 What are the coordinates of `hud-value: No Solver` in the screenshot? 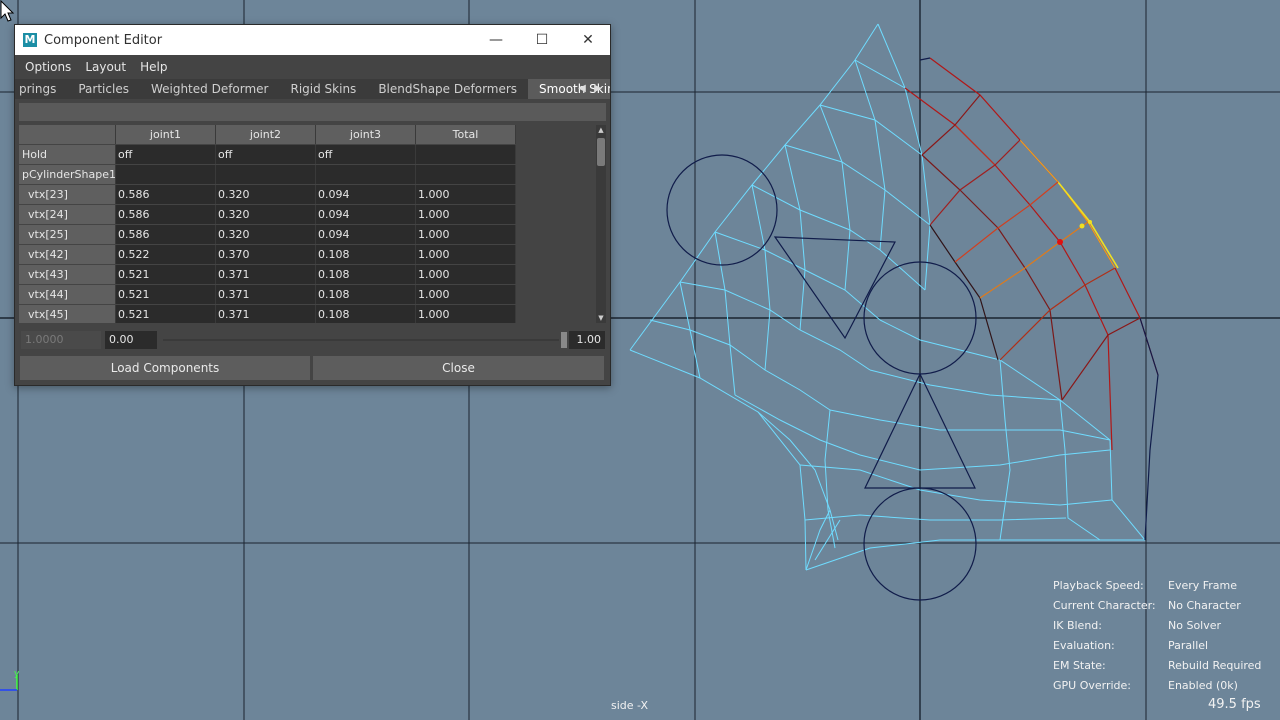 It's located at (1195, 625).